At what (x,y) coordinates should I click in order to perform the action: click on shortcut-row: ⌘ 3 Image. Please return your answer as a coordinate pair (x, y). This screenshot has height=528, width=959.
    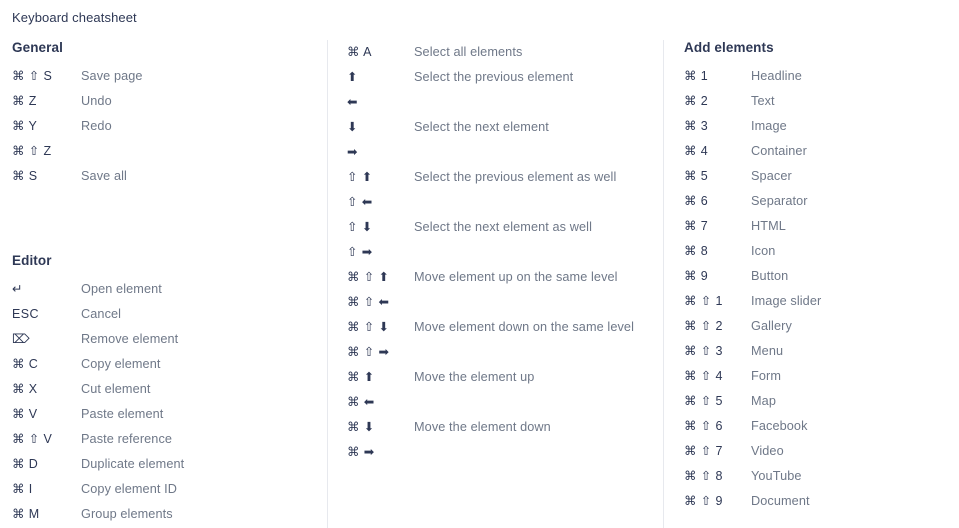
    Looking at the image, I should click on (821, 126).